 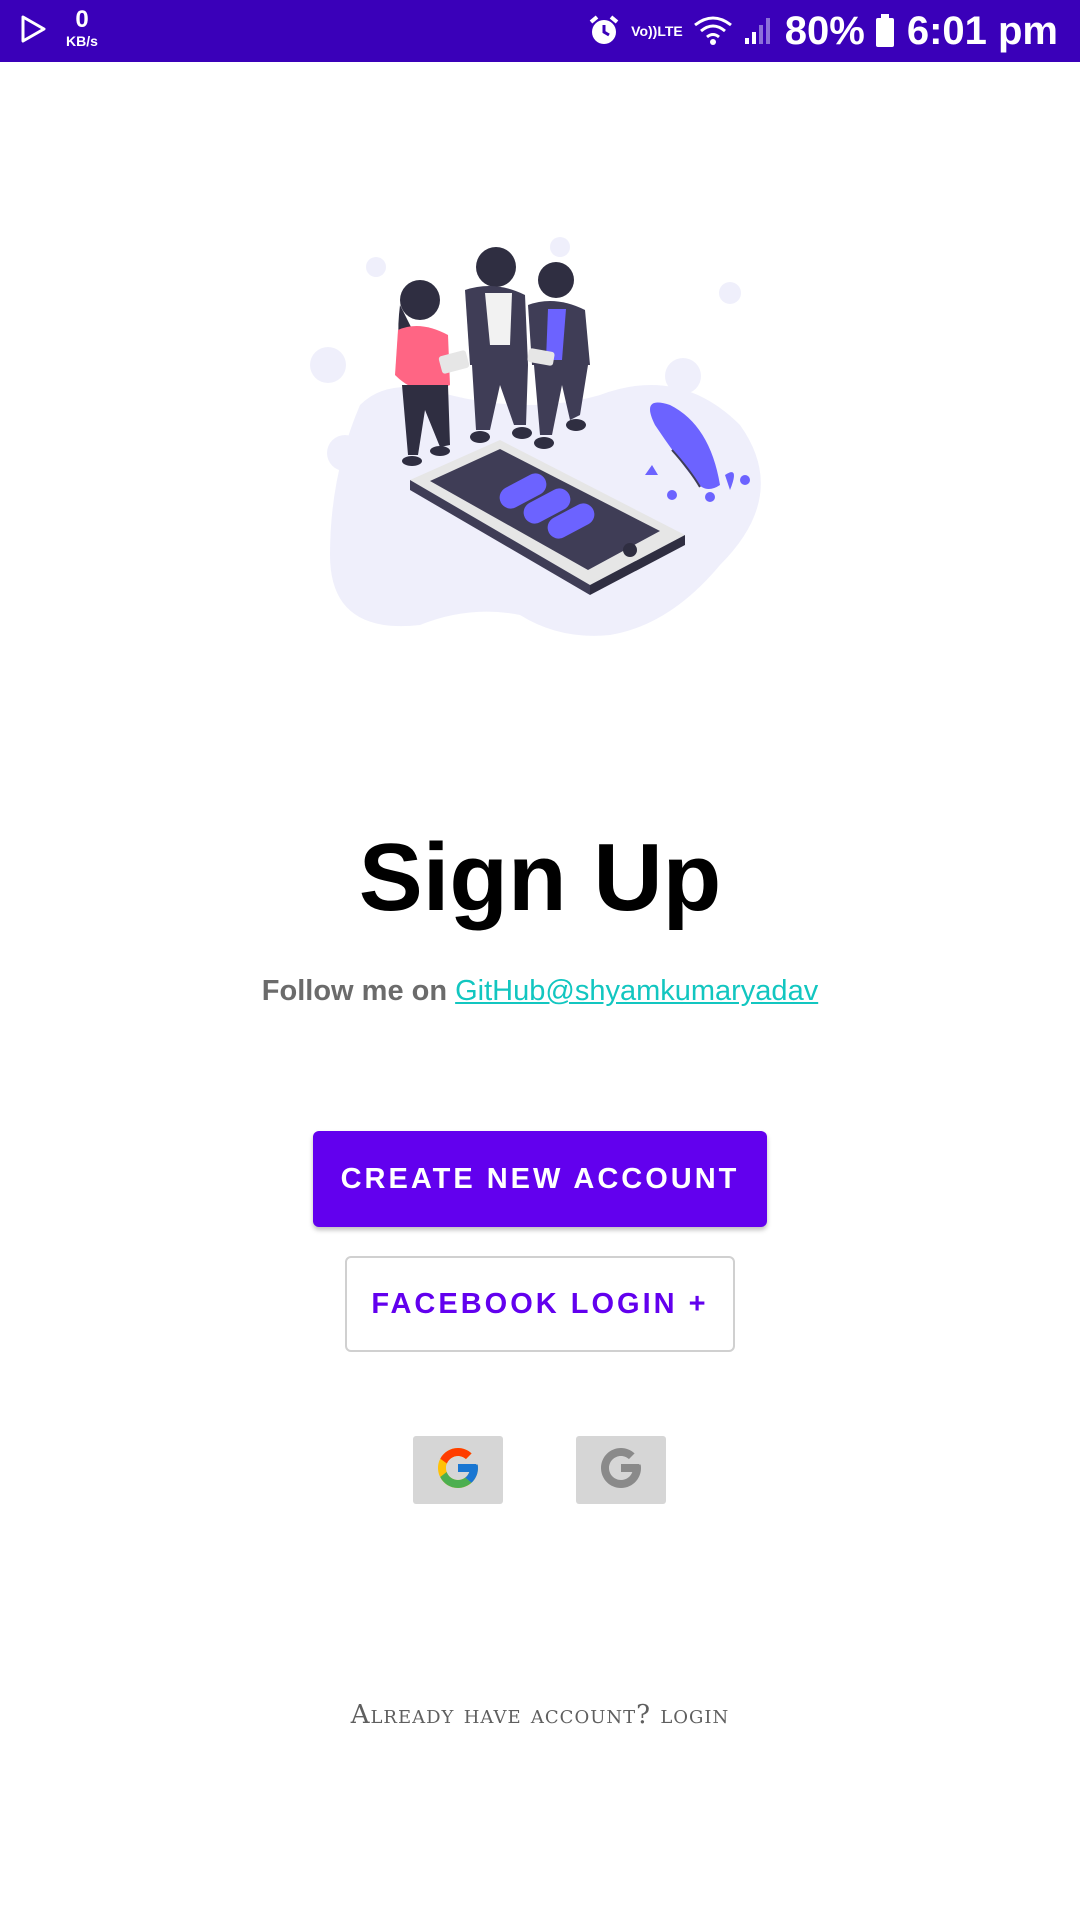 I want to click on wifi-icon, so click(x=713, y=31).